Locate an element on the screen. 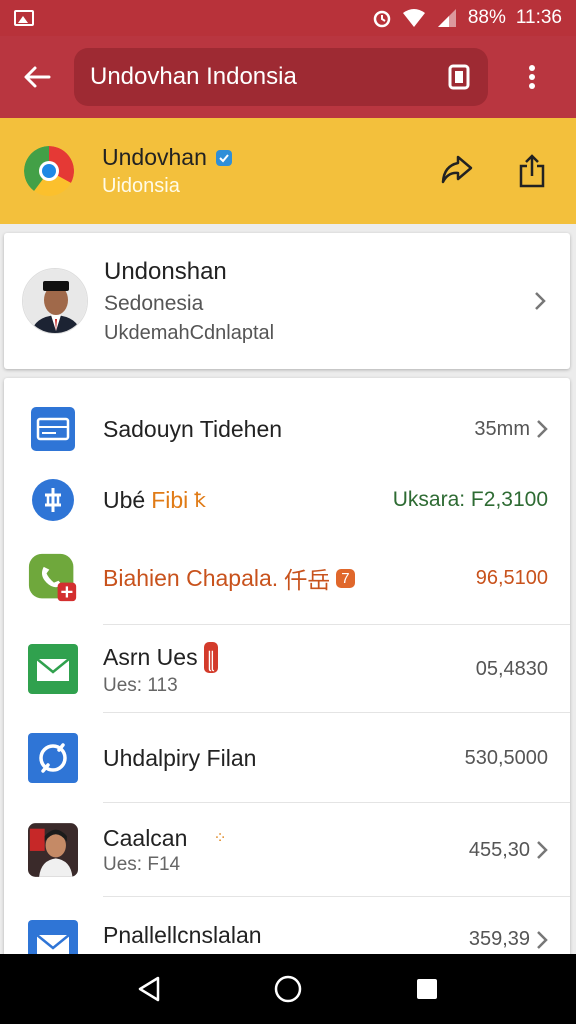 This screenshot has width=576, height=1024. list-item: Uhdalpiry Filan 530,5000 is located at coordinates (287, 758).